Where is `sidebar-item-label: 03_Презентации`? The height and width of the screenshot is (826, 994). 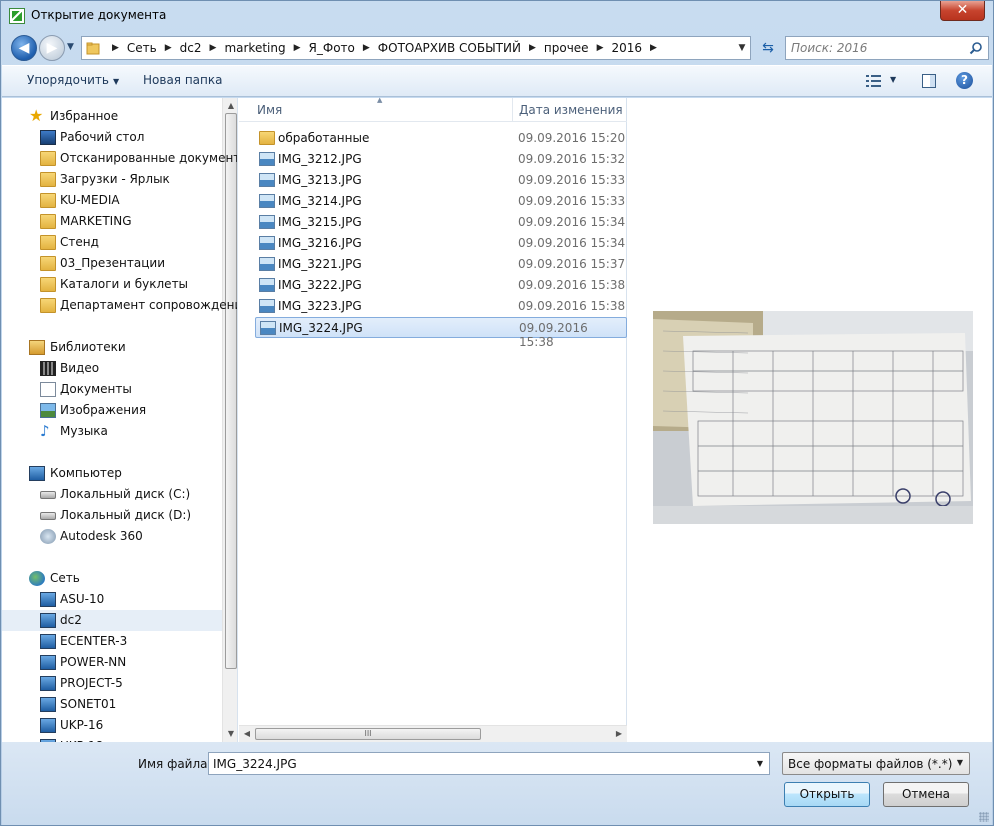
sidebar-item-label: 03_Презентации is located at coordinates (113, 263).